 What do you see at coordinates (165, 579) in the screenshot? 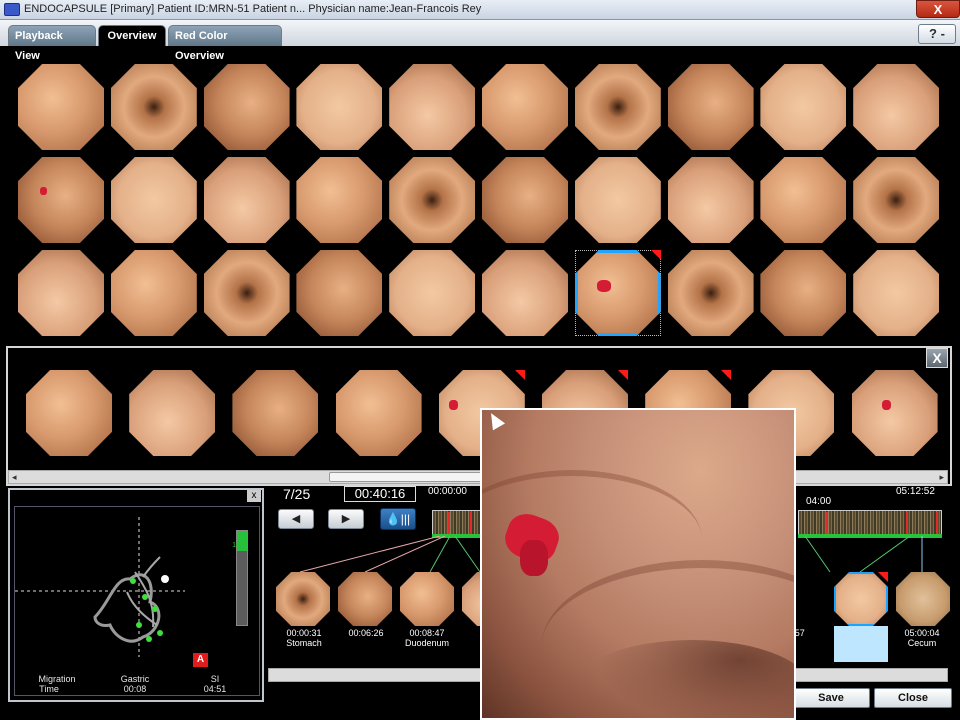
I see `capsule-position-marker` at bounding box center [165, 579].